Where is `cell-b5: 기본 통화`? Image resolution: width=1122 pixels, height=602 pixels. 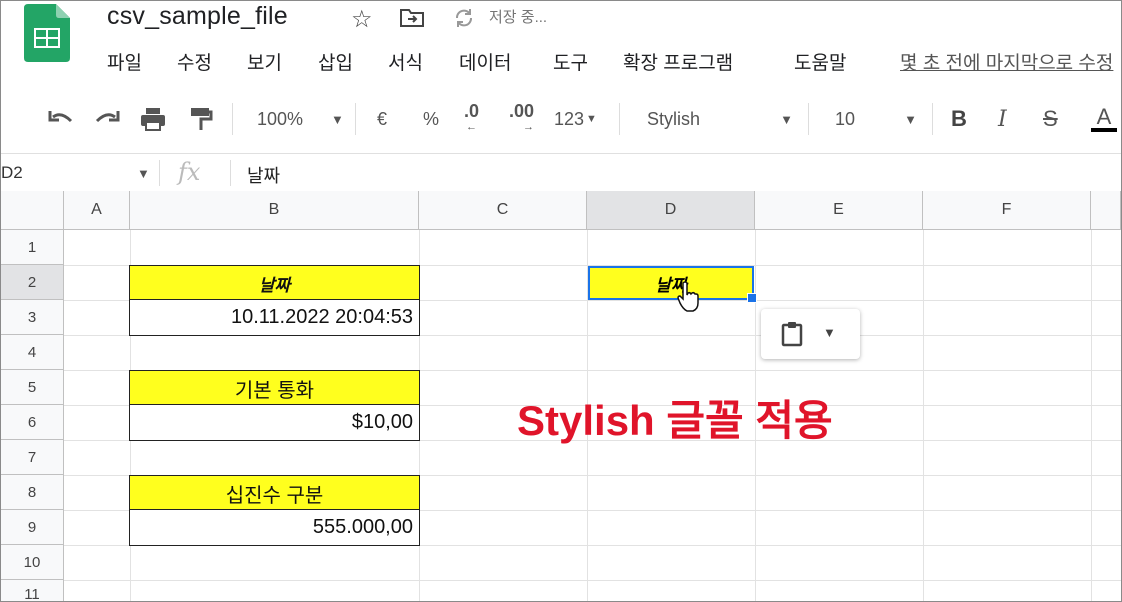
cell-b5: 기본 통화 is located at coordinates (274, 388).